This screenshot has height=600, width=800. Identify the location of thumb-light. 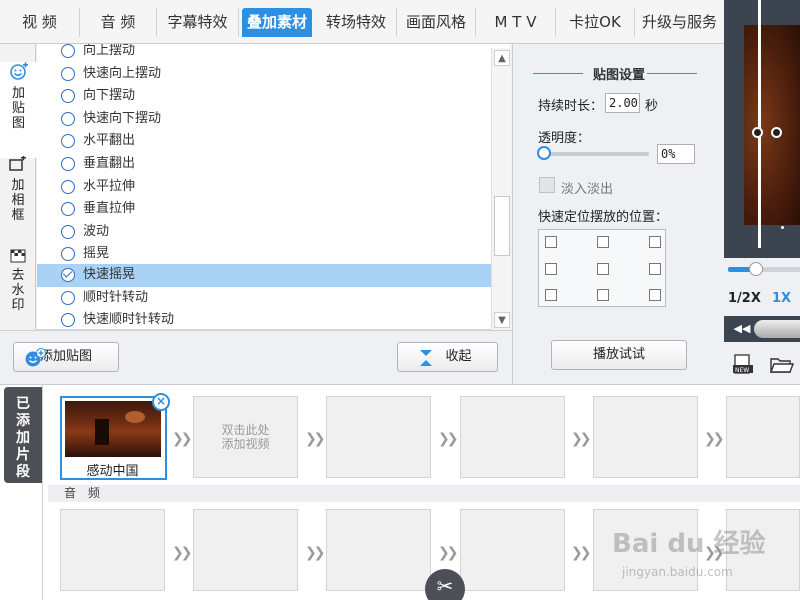
(135, 417).